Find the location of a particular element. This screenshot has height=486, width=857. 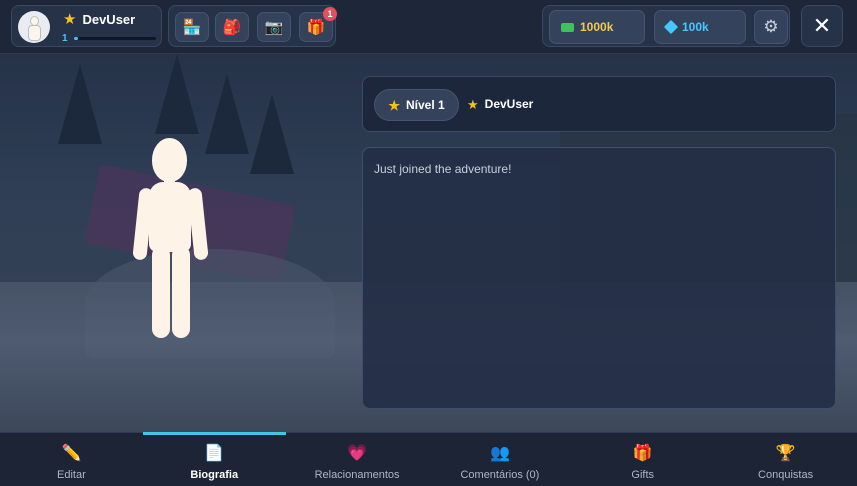

tab-label: Biografia is located at coordinates (214, 475).